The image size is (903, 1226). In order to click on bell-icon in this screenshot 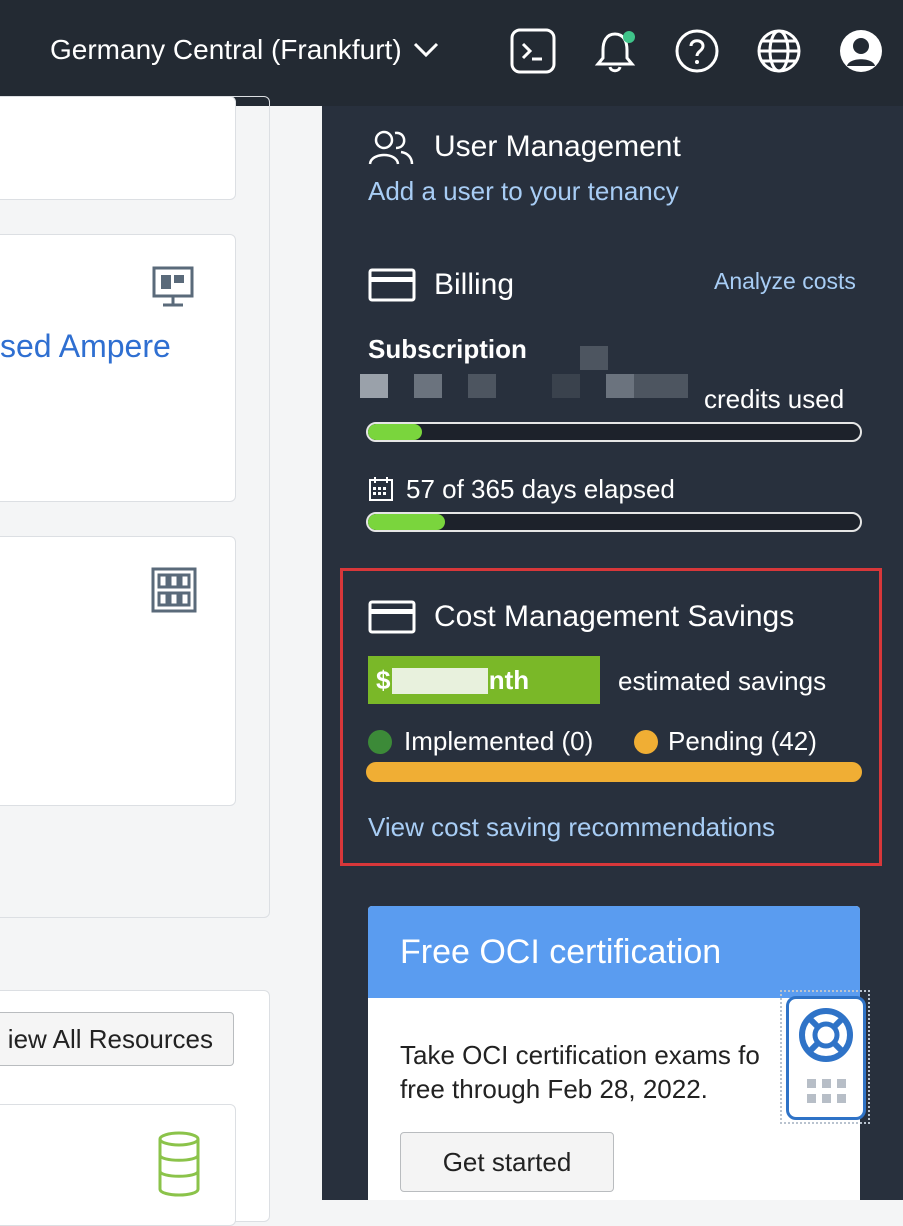, I will do `click(615, 51)`.